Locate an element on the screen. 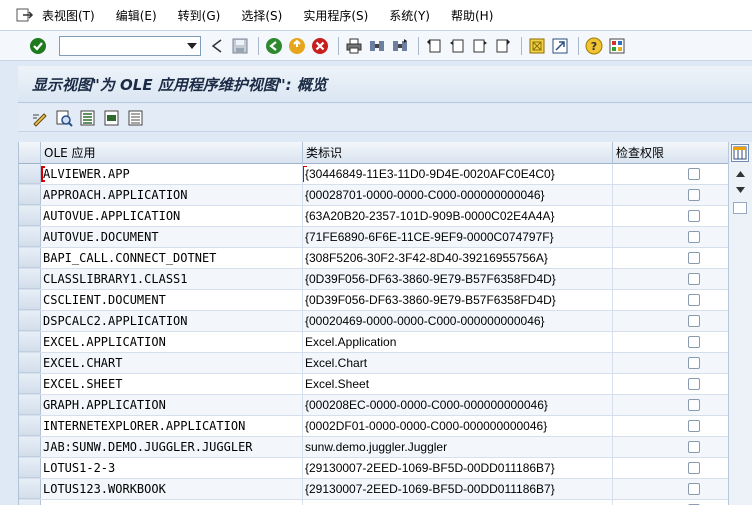 Image resolution: width=752 pixels, height=505 pixels. ole-app-cell is located at coordinates (172, 502).